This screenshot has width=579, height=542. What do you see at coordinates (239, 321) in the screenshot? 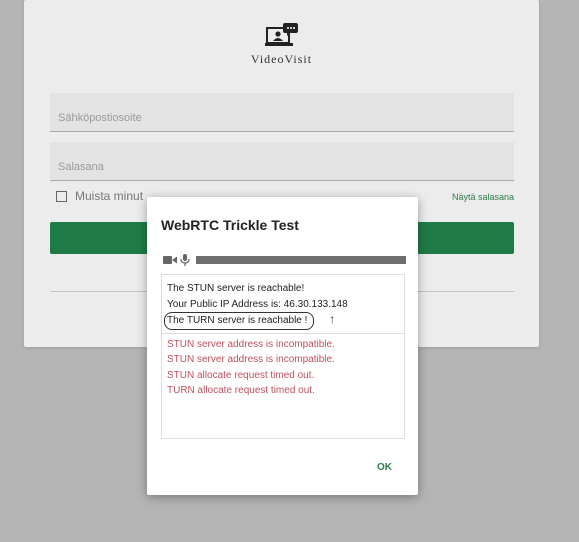
I see `circled-annotation: The TURN server is reachable !` at bounding box center [239, 321].